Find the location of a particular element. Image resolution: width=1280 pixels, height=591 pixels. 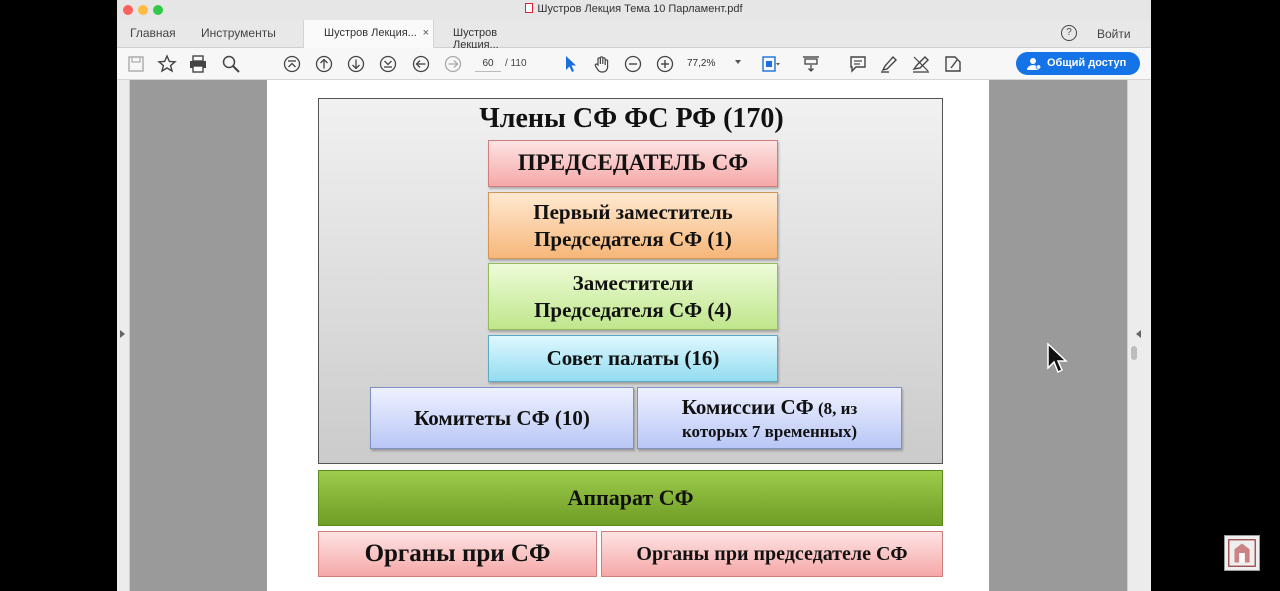

print-icon is located at coordinates (198, 64).